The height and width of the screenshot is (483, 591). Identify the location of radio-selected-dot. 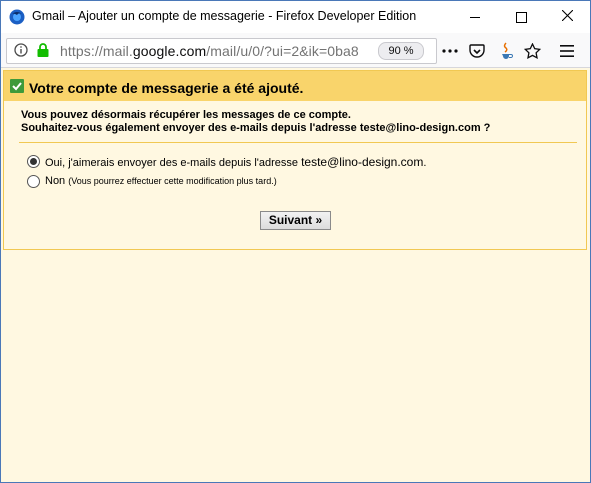
(33, 161).